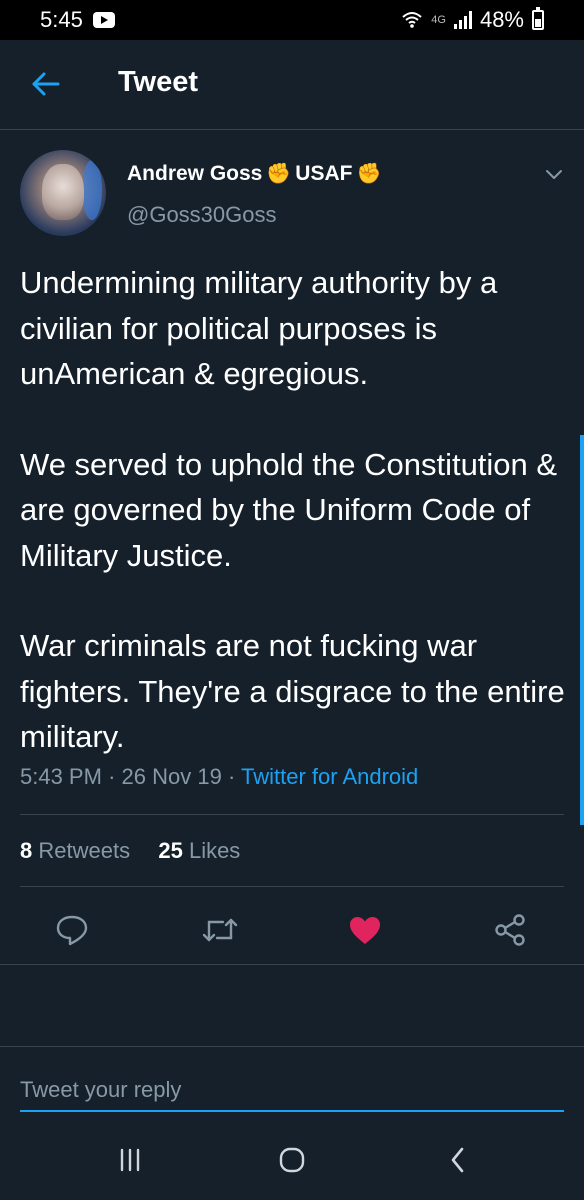 The width and height of the screenshot is (584, 1200). Describe the element at coordinates (195, 173) in the screenshot. I see `author-name-text: Andrew Goss` at that location.